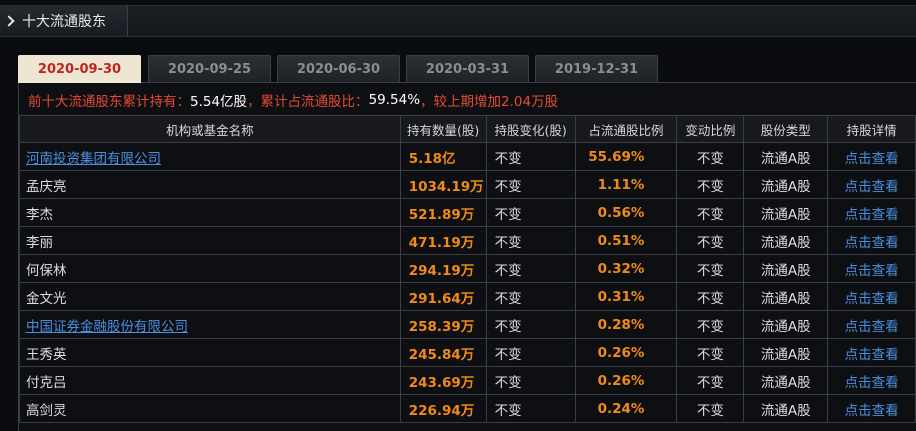 The image size is (916, 431). Describe the element at coordinates (443, 268) in the screenshot. I see `holding-quantity: 294.19万` at that location.